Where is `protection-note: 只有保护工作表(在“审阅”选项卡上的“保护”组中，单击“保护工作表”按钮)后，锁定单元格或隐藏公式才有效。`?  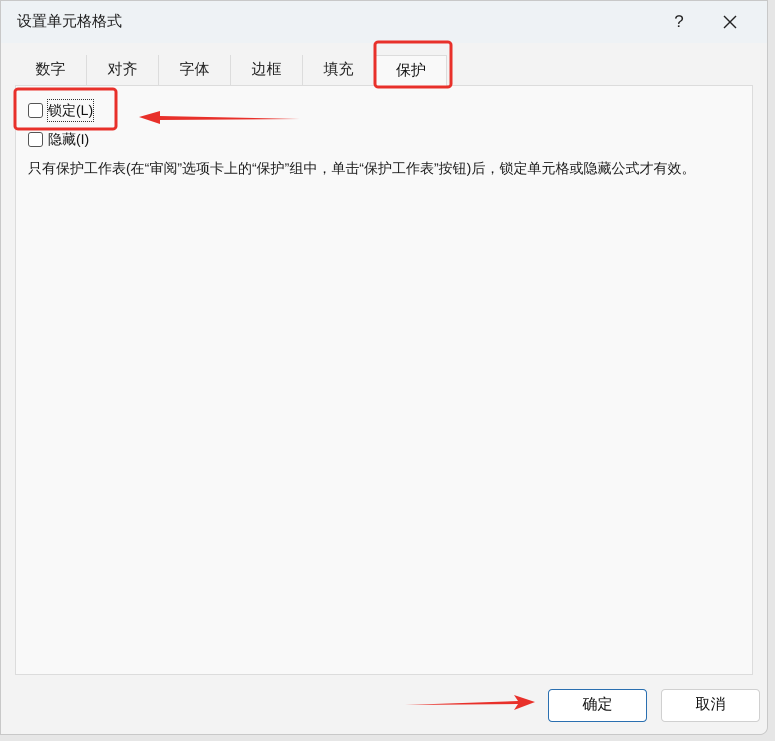 protection-note: 只有保护工作表(在“审阅”选项卡上的“保护”组中，单击“保护工作表”按钮)后，锁定单元格或隐藏公式才有效。 is located at coordinates (362, 168).